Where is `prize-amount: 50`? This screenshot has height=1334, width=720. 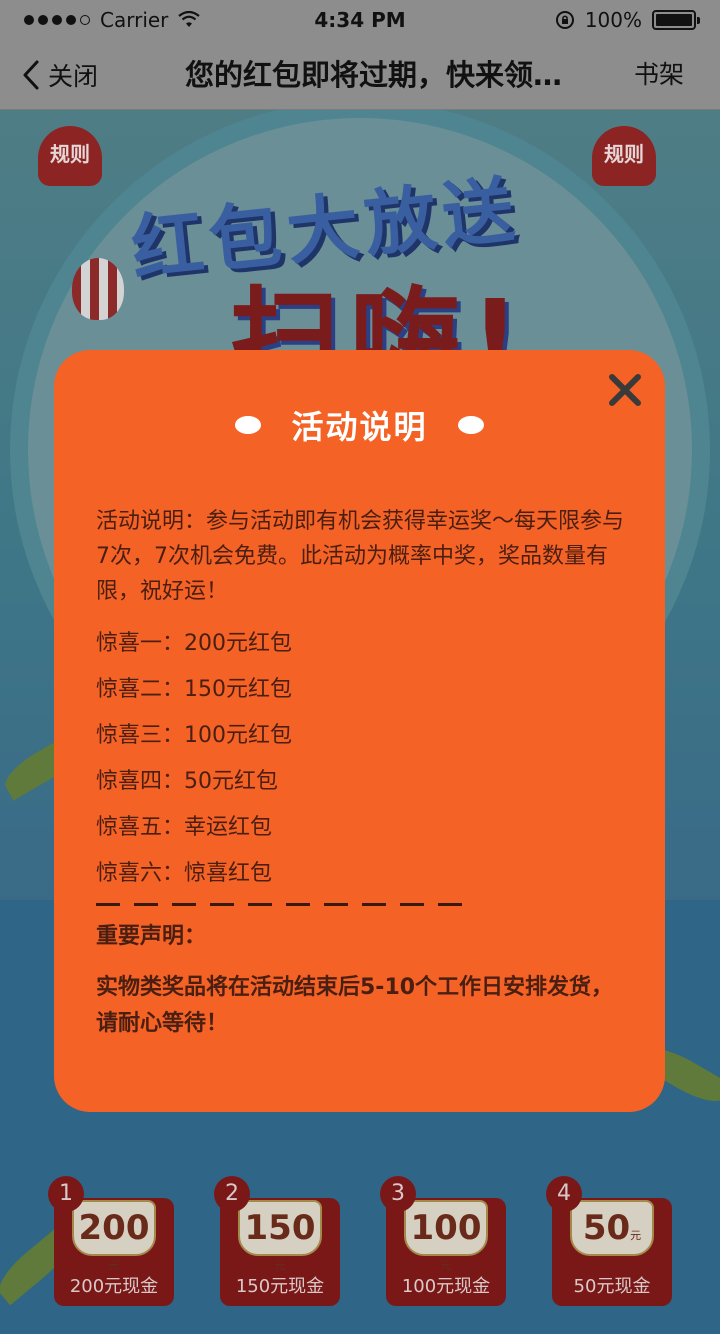
prize-amount: 50 is located at coordinates (606, 1228).